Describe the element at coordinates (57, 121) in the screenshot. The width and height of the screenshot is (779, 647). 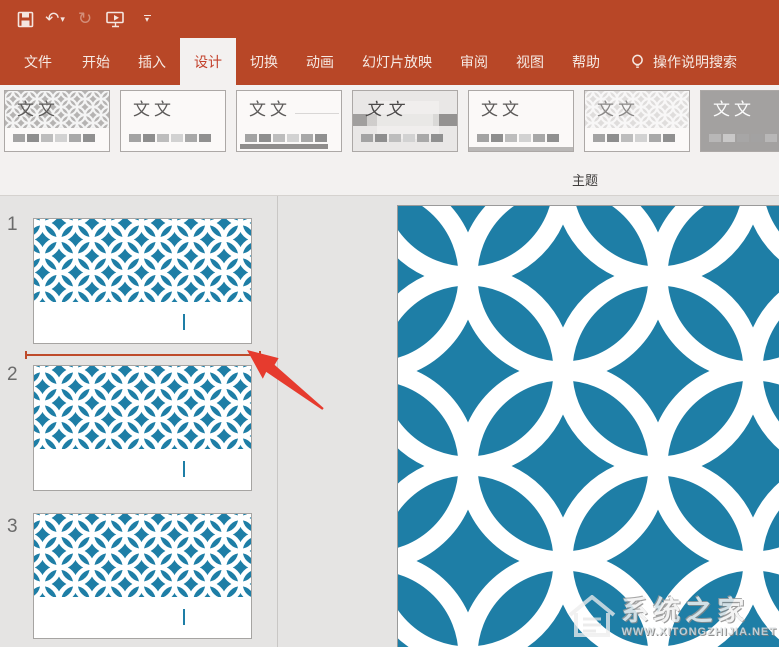
I see `theme-current-pattern: 文文` at that location.